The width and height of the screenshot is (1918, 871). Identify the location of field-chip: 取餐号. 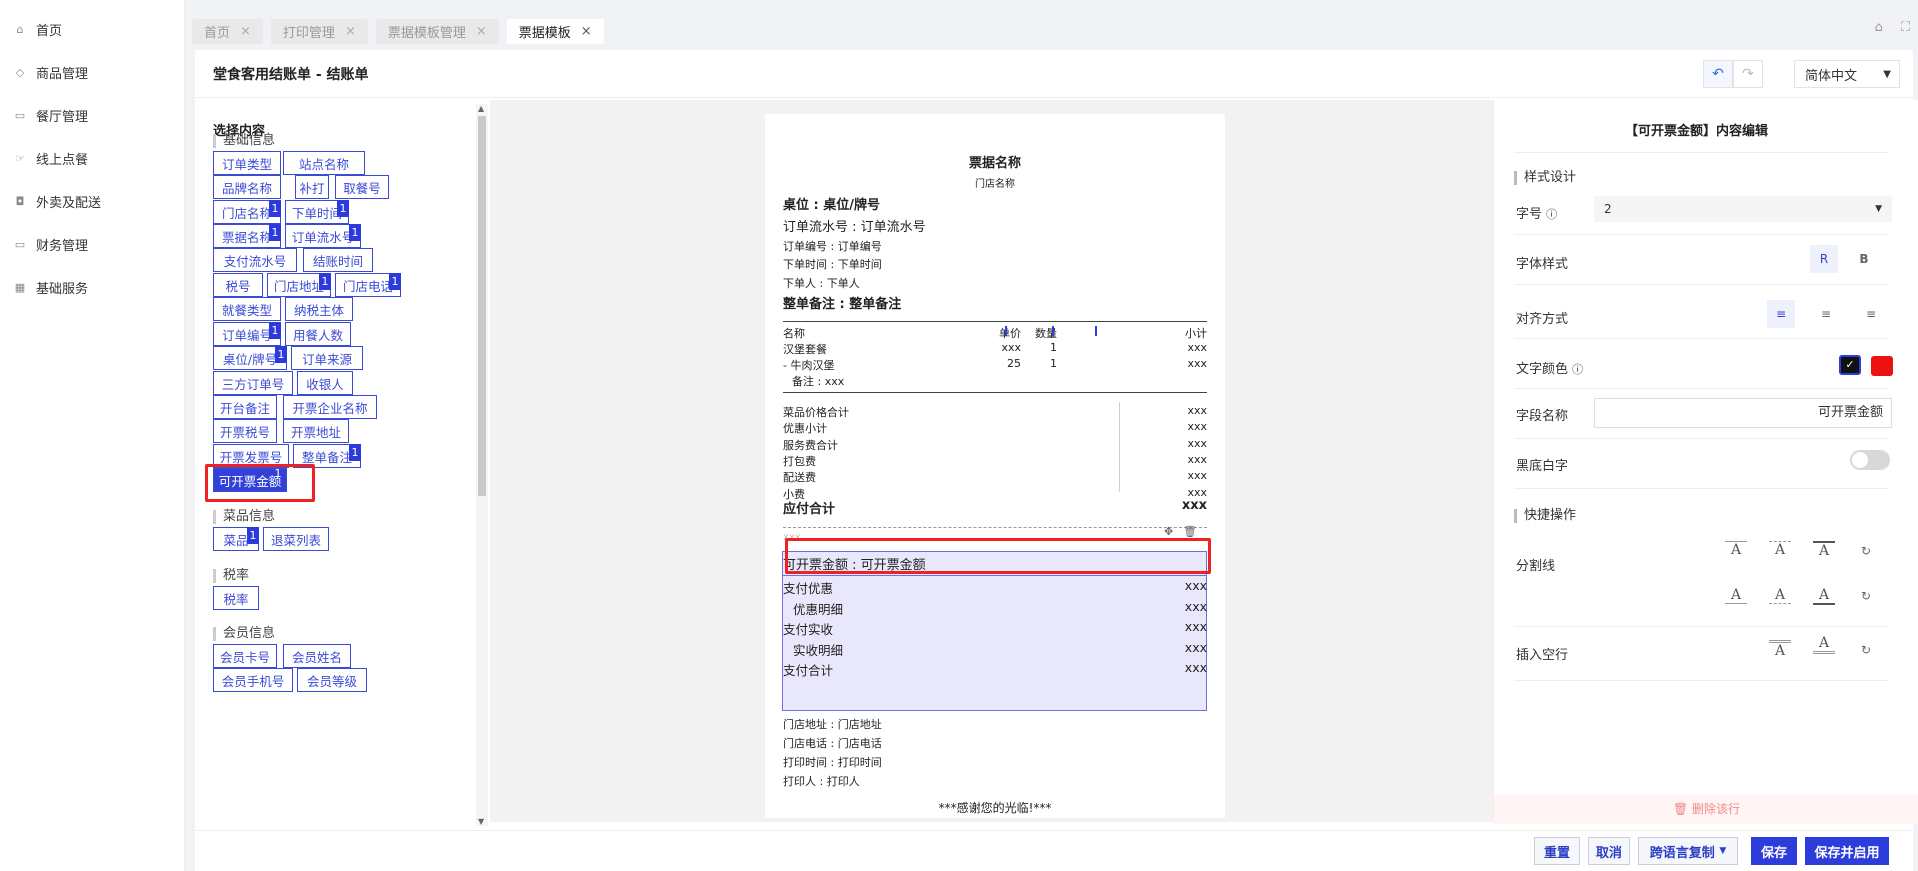
(362, 187).